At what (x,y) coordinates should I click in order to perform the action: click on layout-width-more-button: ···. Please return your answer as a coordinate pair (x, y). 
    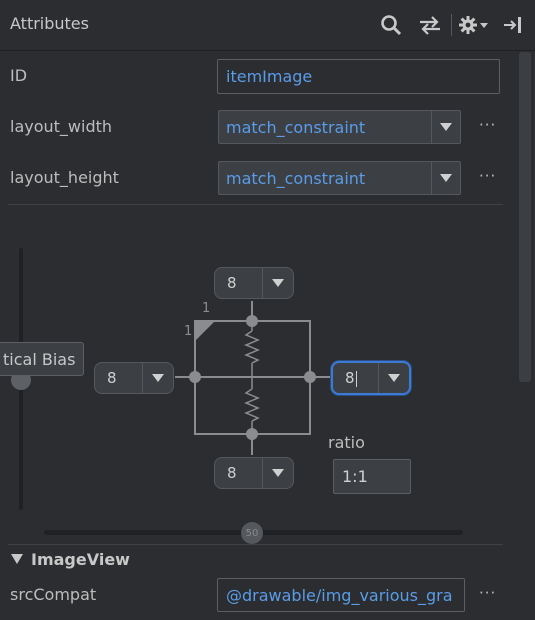
    Looking at the image, I should click on (487, 125).